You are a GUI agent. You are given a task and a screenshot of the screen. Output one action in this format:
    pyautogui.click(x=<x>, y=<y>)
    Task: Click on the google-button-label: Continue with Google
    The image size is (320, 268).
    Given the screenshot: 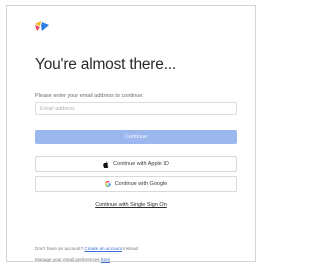 What is the action you would take?
    pyautogui.click(x=141, y=184)
    